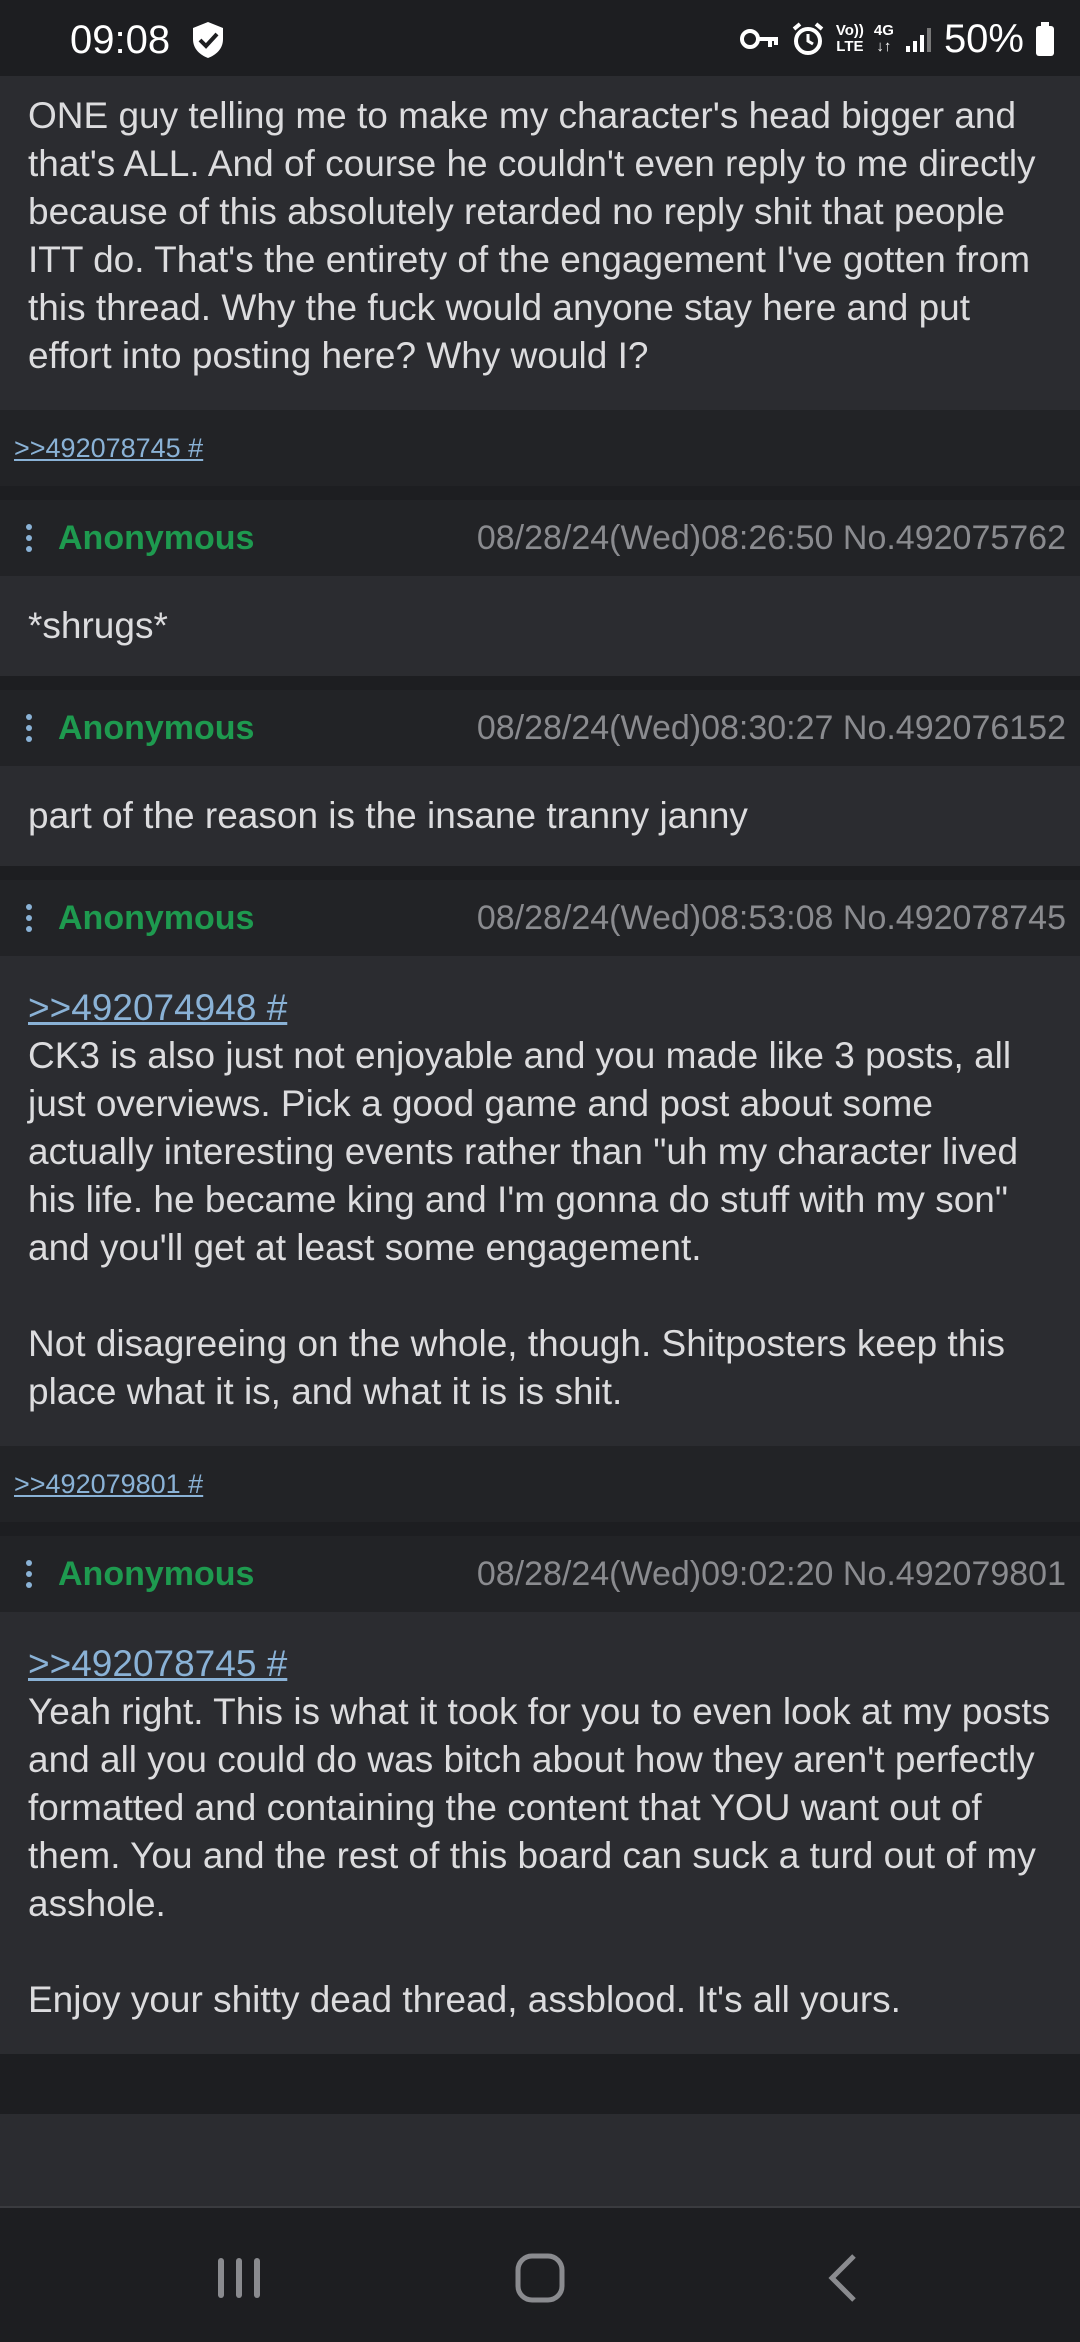  I want to click on status-icons: Vo)) LTE 4G ↓↑ 50%, so click(897, 39).